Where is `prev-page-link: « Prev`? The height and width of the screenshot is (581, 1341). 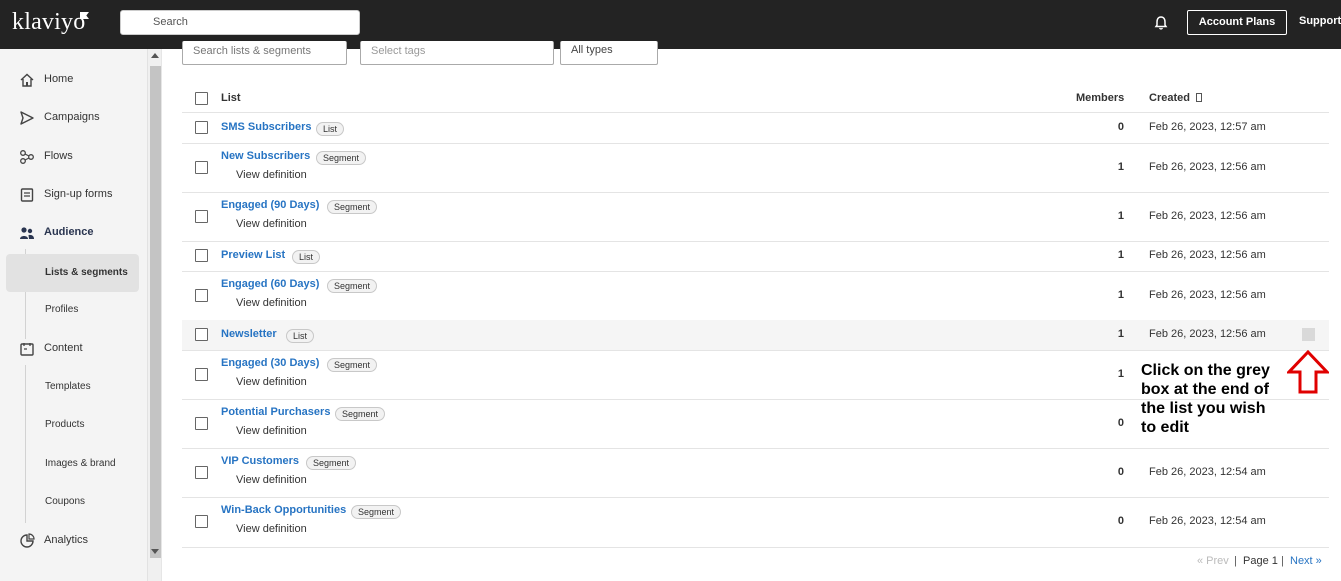 prev-page-link: « Prev is located at coordinates (1213, 561).